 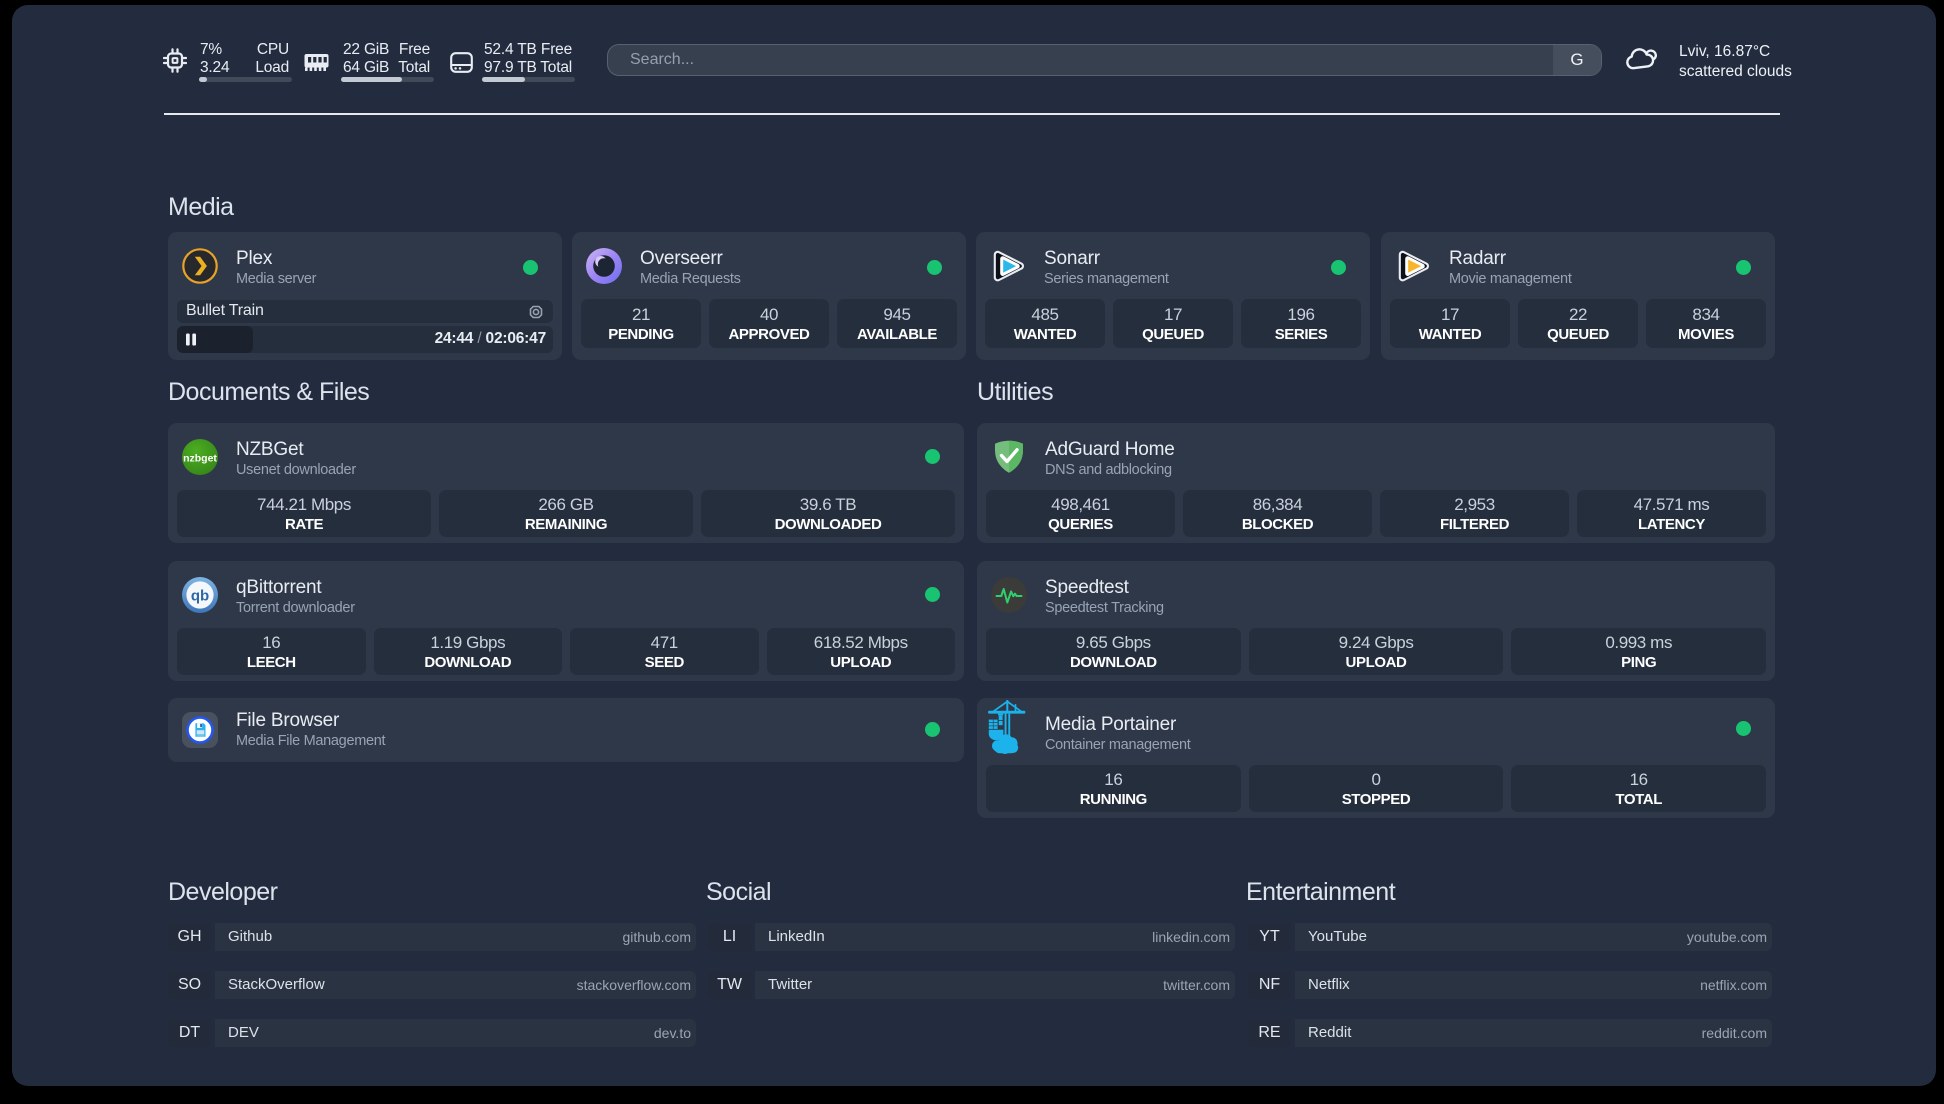 I want to click on svg-text: qb, so click(x=200, y=595).